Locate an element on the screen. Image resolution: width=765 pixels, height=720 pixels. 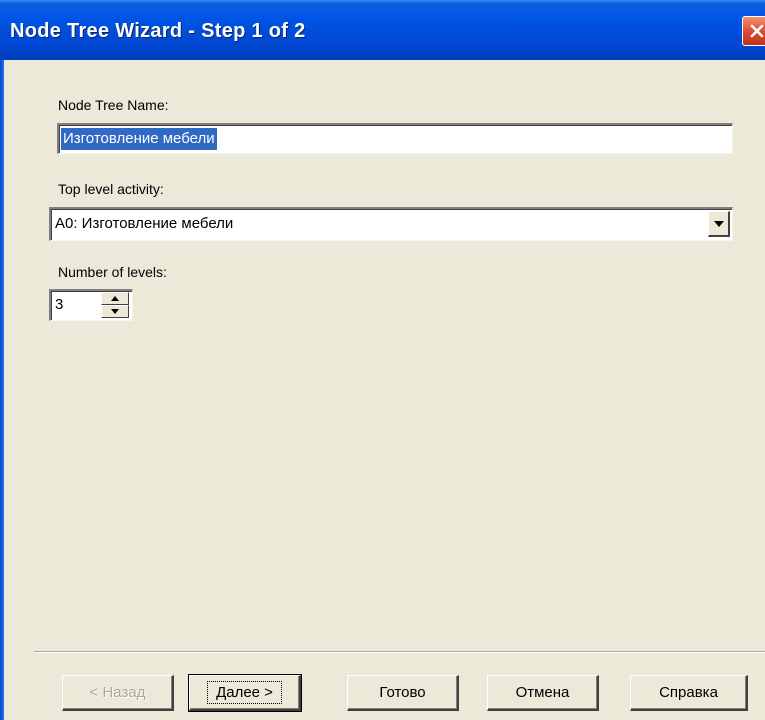
close-button is located at coordinates (753, 31).